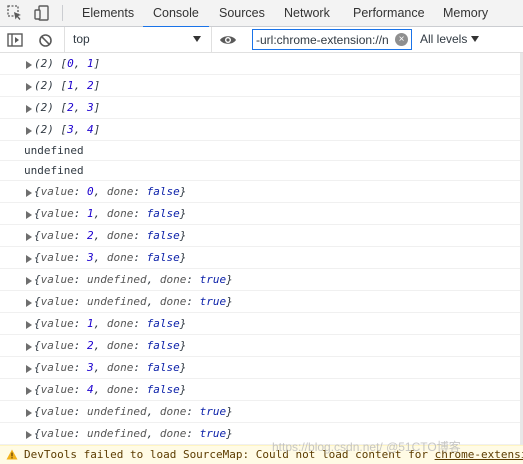  Describe the element at coordinates (307, 13) in the screenshot. I see `tab-network: Network` at that location.